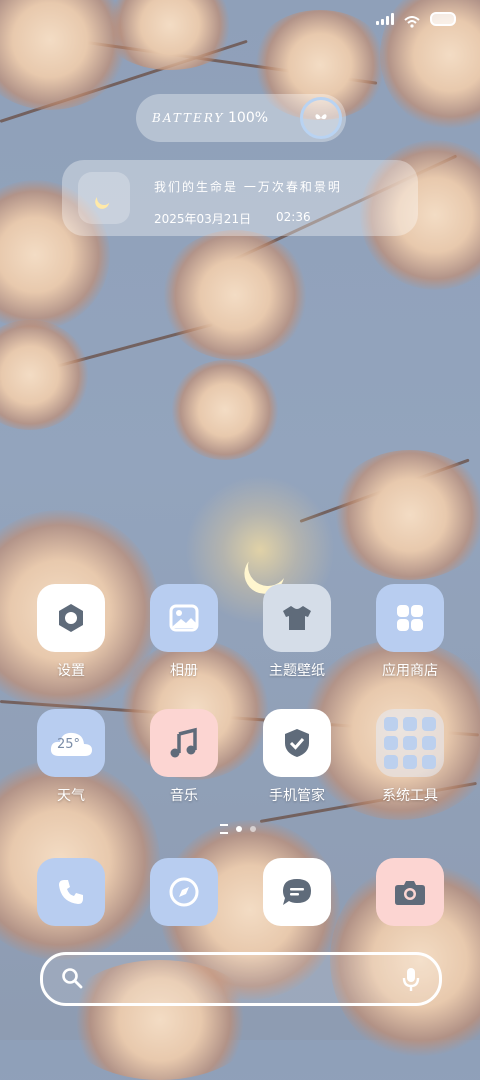  I want to click on page-dot-active, so click(239, 829).